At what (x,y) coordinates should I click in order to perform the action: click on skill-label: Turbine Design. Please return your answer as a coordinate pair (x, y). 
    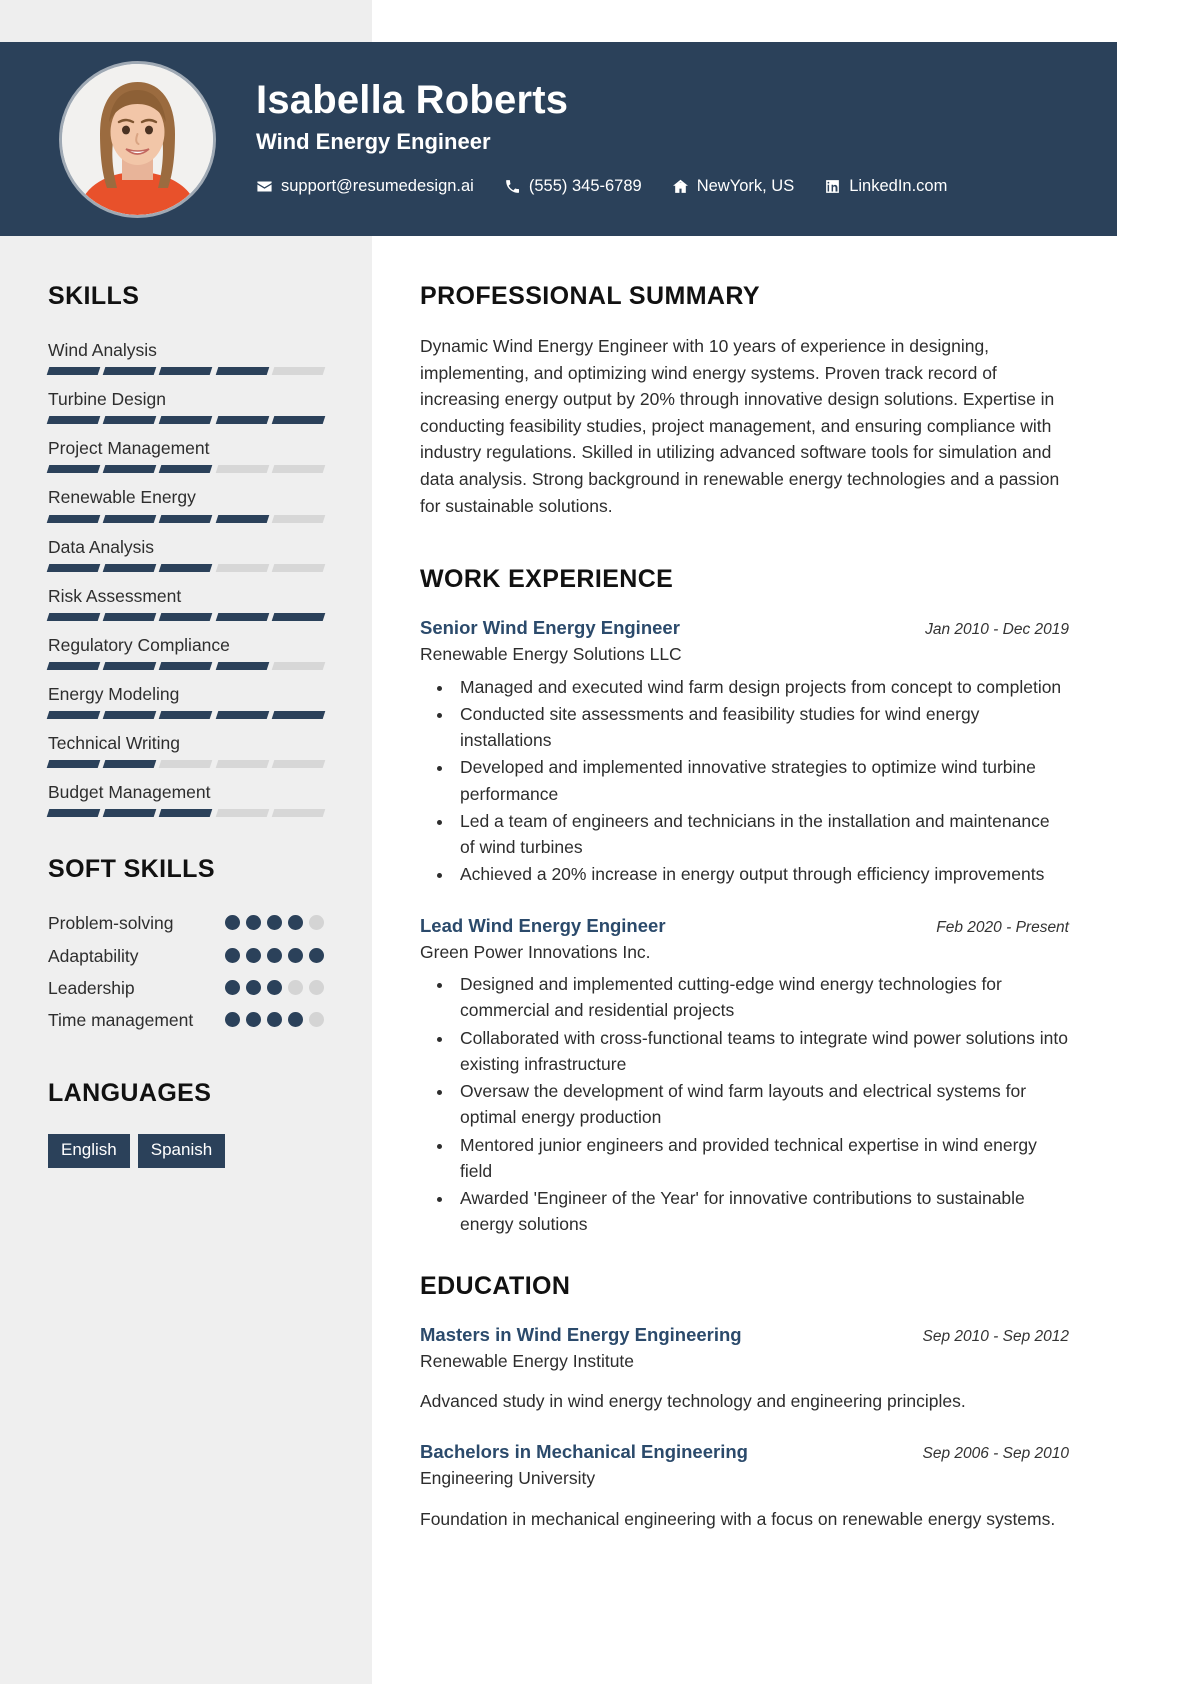
    Looking at the image, I should click on (107, 399).